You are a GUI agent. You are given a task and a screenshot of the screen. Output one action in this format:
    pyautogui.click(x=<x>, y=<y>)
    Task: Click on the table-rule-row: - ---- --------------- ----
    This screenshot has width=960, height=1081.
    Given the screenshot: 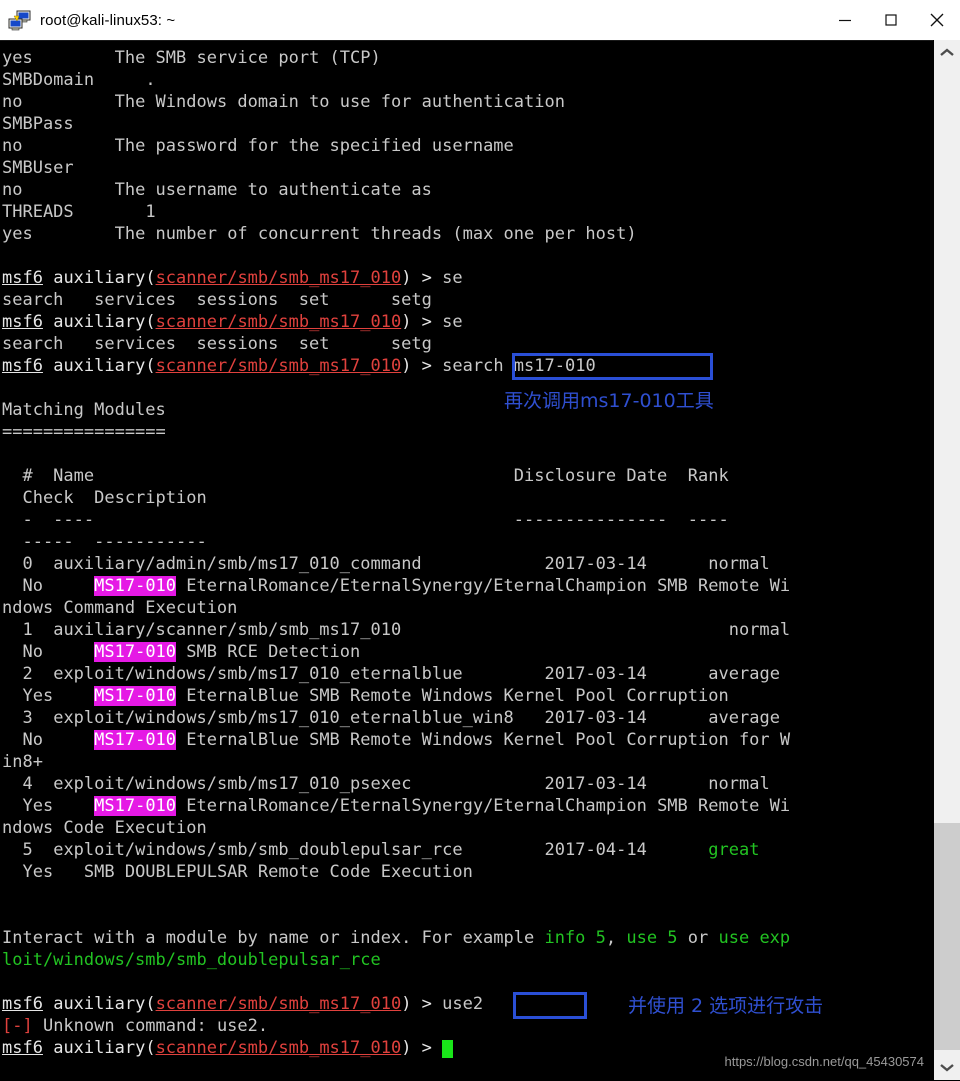 What is the action you would take?
    pyautogui.click(x=467, y=520)
    